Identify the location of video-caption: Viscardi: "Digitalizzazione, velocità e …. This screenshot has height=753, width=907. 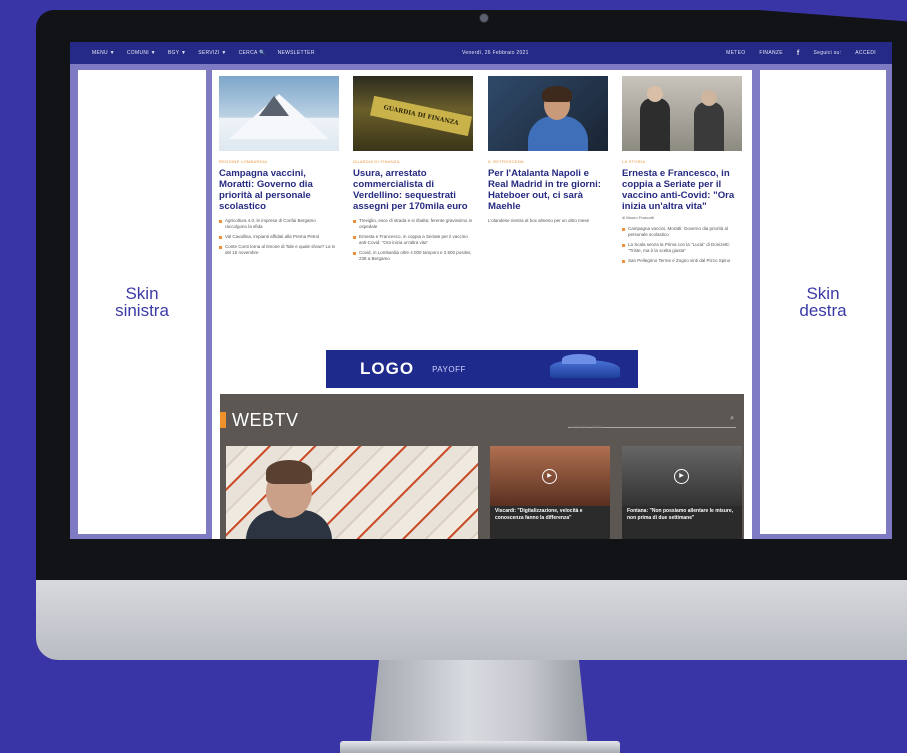
(550, 514).